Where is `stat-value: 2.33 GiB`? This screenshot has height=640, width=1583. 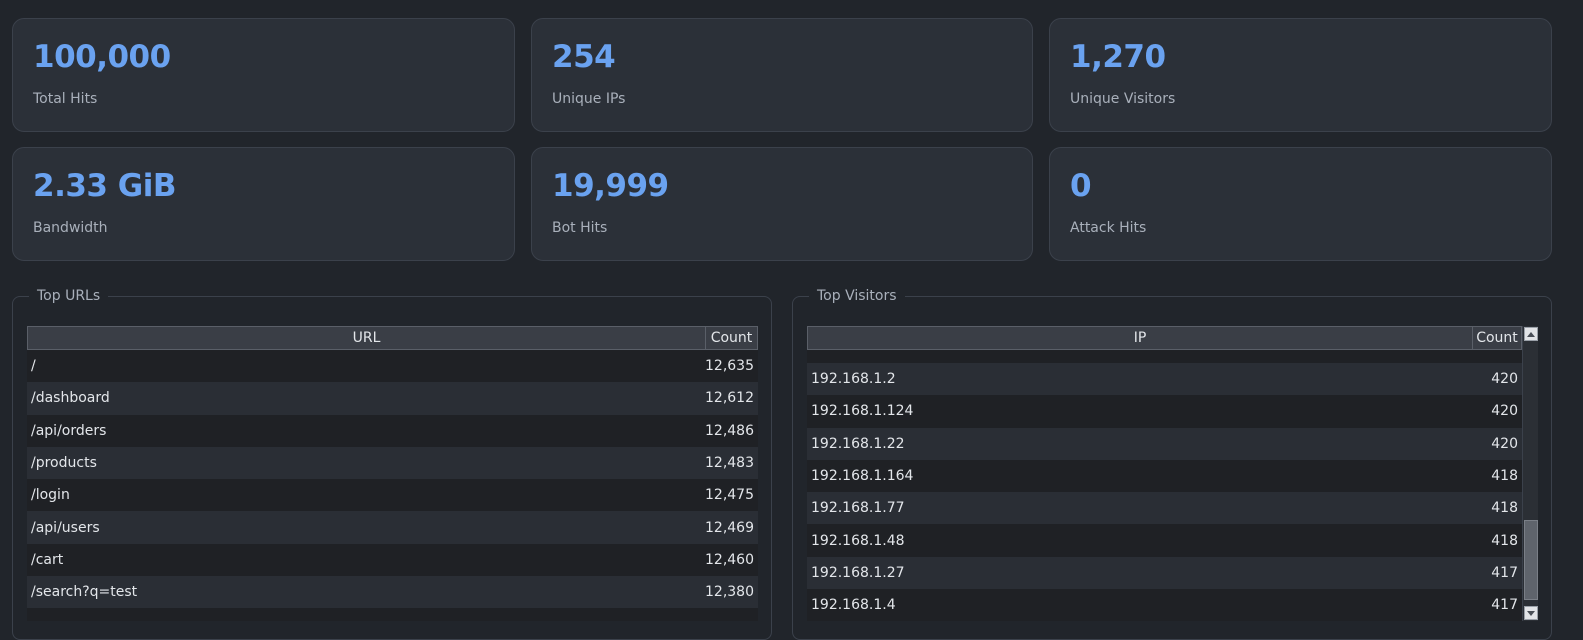 stat-value: 2.33 GiB is located at coordinates (104, 186).